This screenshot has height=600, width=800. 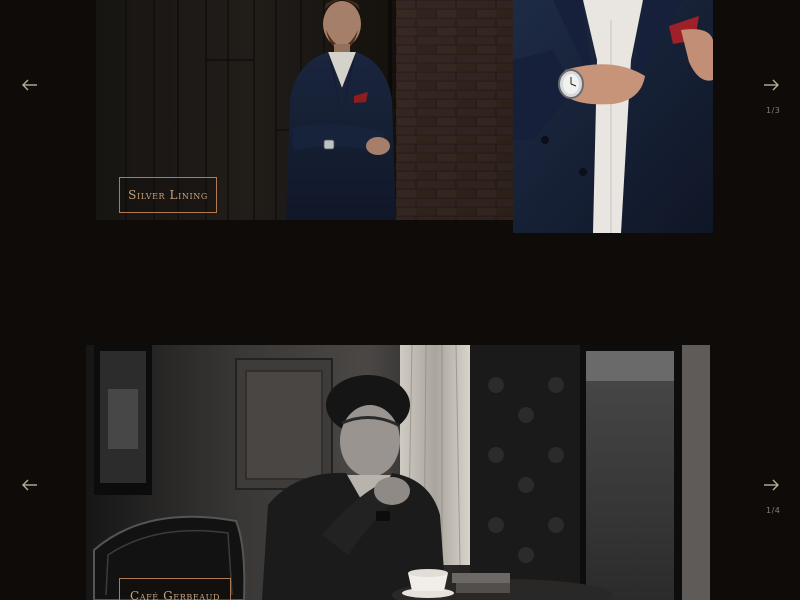 What do you see at coordinates (773, 110) in the screenshot?
I see `slide-counter: 1/3` at bounding box center [773, 110].